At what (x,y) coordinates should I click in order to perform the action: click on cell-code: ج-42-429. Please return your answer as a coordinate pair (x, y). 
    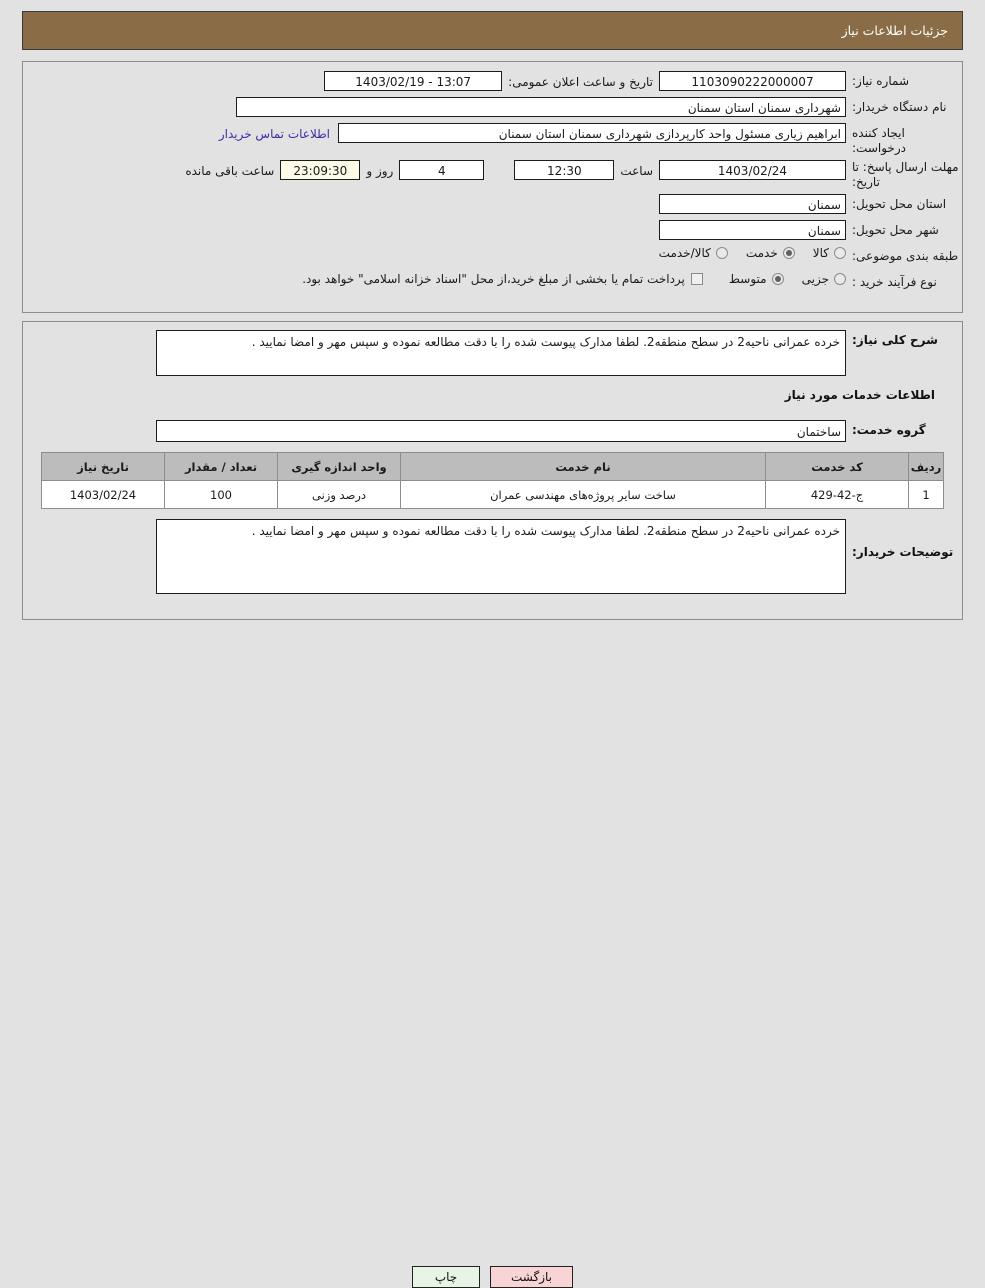
    Looking at the image, I should click on (837, 494).